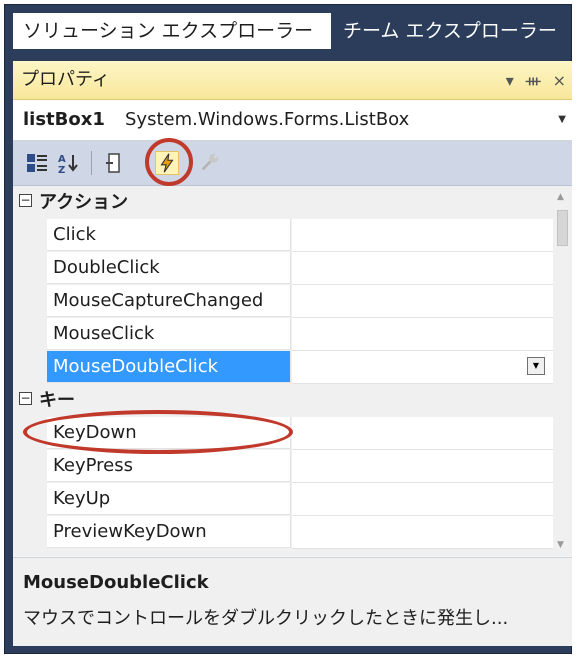 The width and height of the screenshot is (578, 659). I want to click on property-name: DoubleClick, so click(169, 268).